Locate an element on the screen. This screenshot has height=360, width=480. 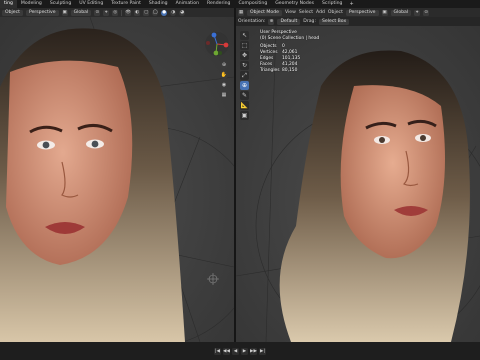
tab-layout: ting is located at coordinates (8, 4).